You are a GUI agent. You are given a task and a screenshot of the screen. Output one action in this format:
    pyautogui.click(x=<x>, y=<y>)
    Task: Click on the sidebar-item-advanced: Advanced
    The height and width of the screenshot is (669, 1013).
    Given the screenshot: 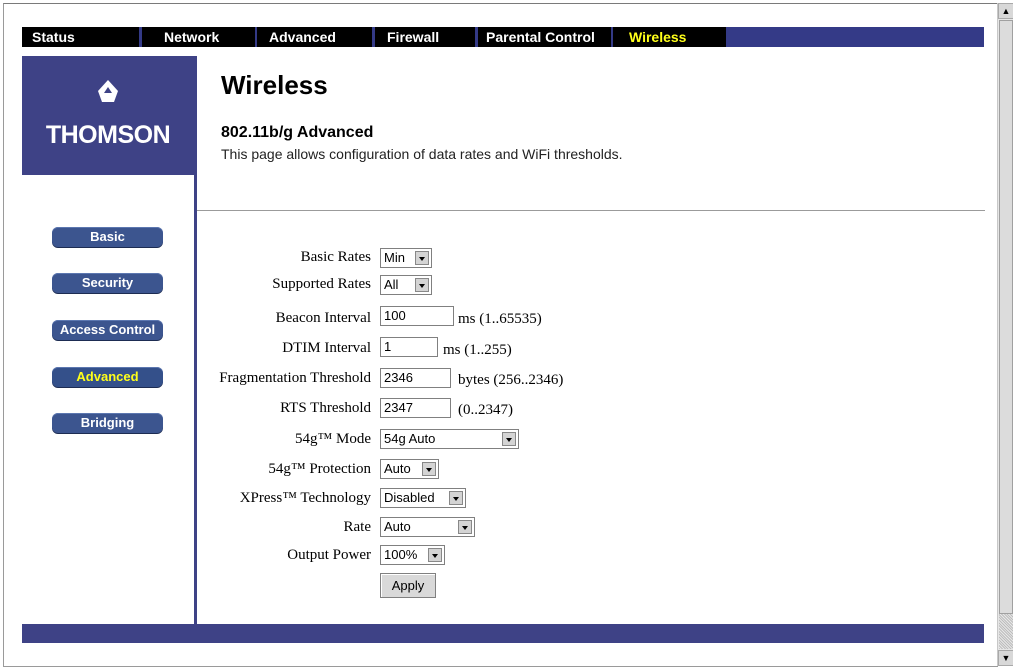 What is the action you would take?
    pyautogui.click(x=107, y=377)
    